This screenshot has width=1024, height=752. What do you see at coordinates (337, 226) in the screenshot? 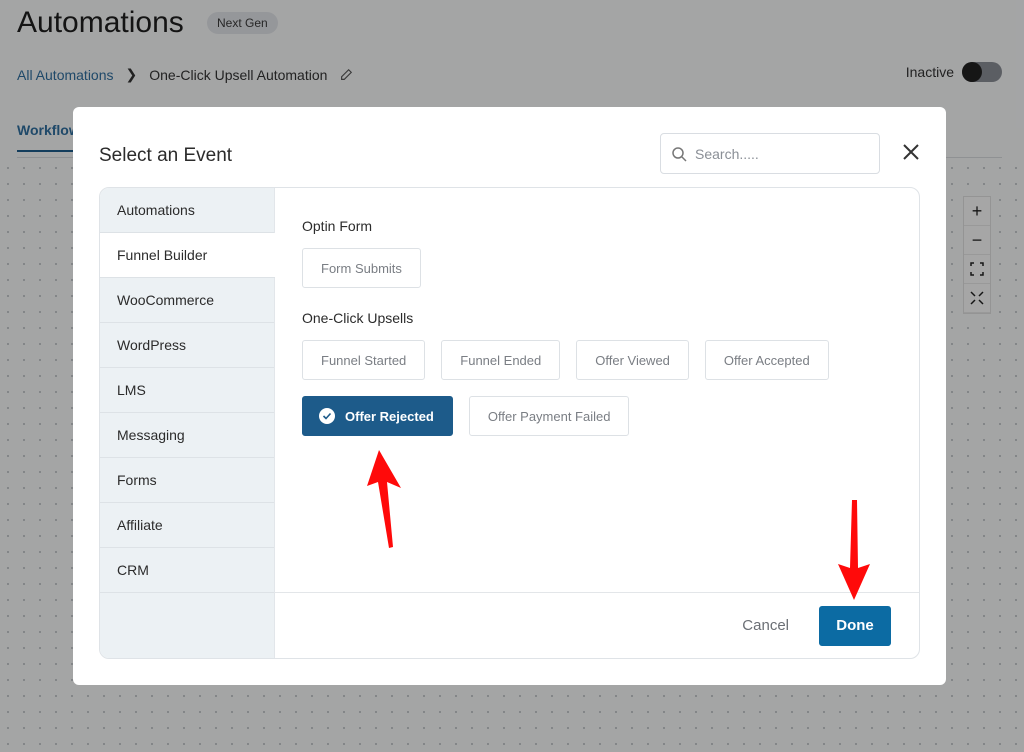
I see `section-title-optin-form: Optin Form` at bounding box center [337, 226].